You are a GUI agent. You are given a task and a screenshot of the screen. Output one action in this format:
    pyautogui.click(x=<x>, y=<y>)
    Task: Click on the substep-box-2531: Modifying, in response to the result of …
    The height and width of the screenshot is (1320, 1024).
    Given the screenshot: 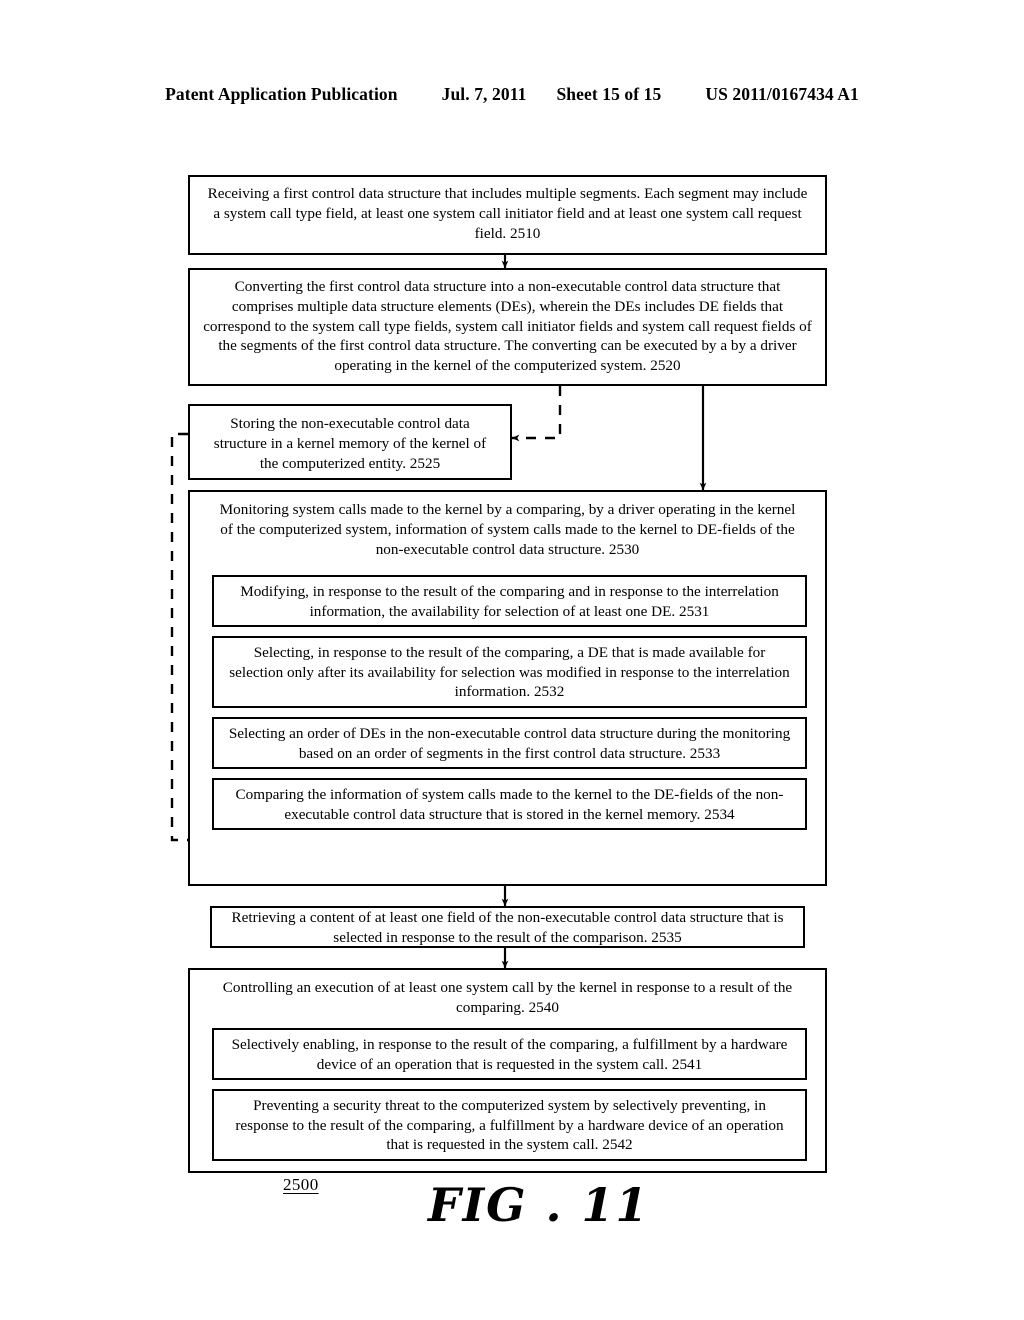 What is the action you would take?
    pyautogui.click(x=509, y=601)
    